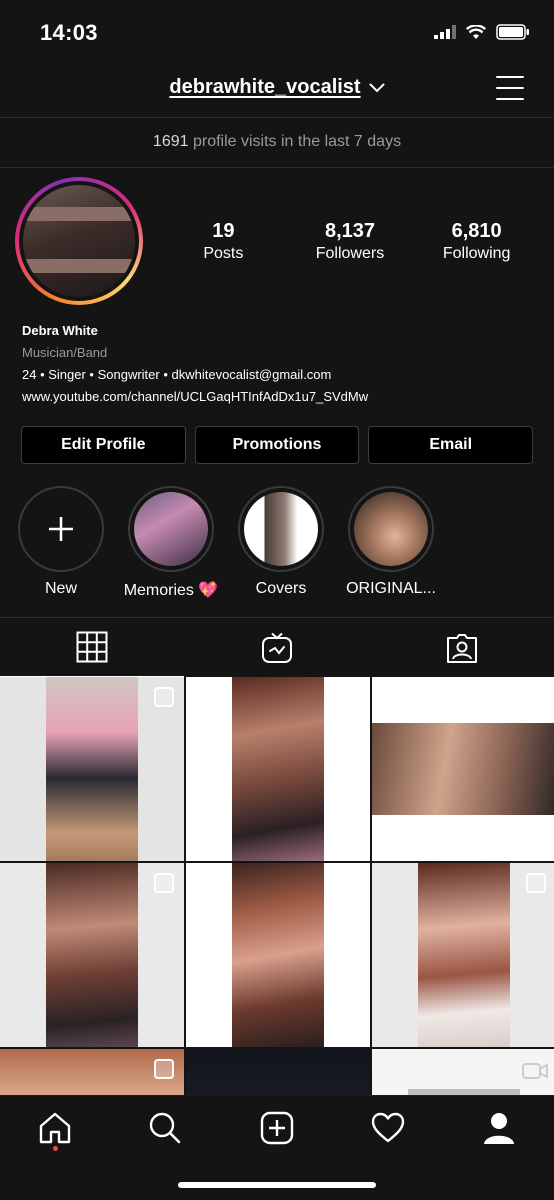  What do you see at coordinates (281, 588) in the screenshot?
I see `highlight-label: Covers` at bounding box center [281, 588].